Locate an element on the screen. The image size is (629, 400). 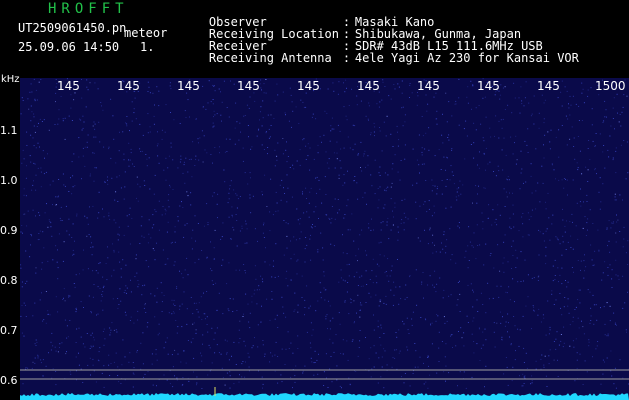
time-tick-8: 145 is located at coordinates (488, 86).